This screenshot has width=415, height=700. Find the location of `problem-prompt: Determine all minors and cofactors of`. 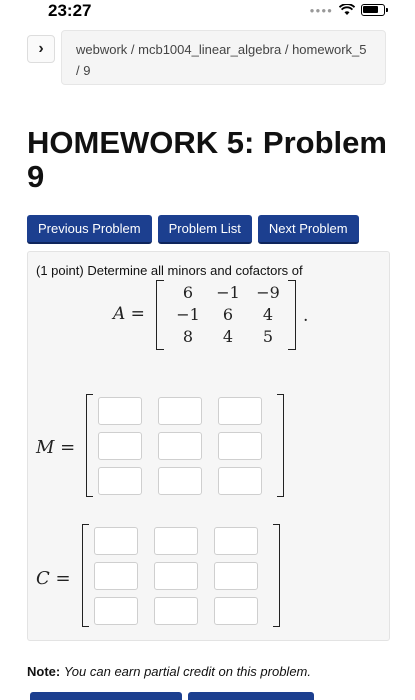

problem-prompt: Determine all minors and cofactors of is located at coordinates (195, 270).